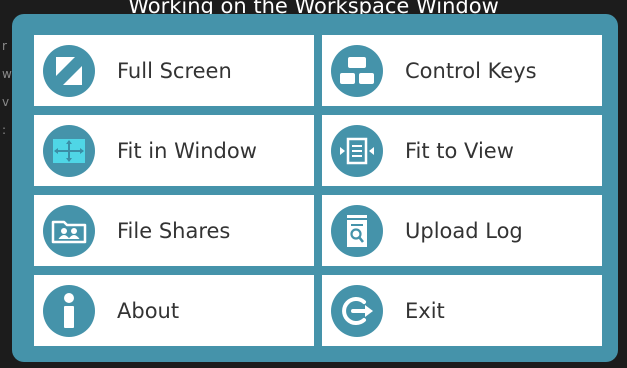 The image size is (627, 368). Describe the element at coordinates (357, 70) in the screenshot. I see `control-keys-icon` at that location.